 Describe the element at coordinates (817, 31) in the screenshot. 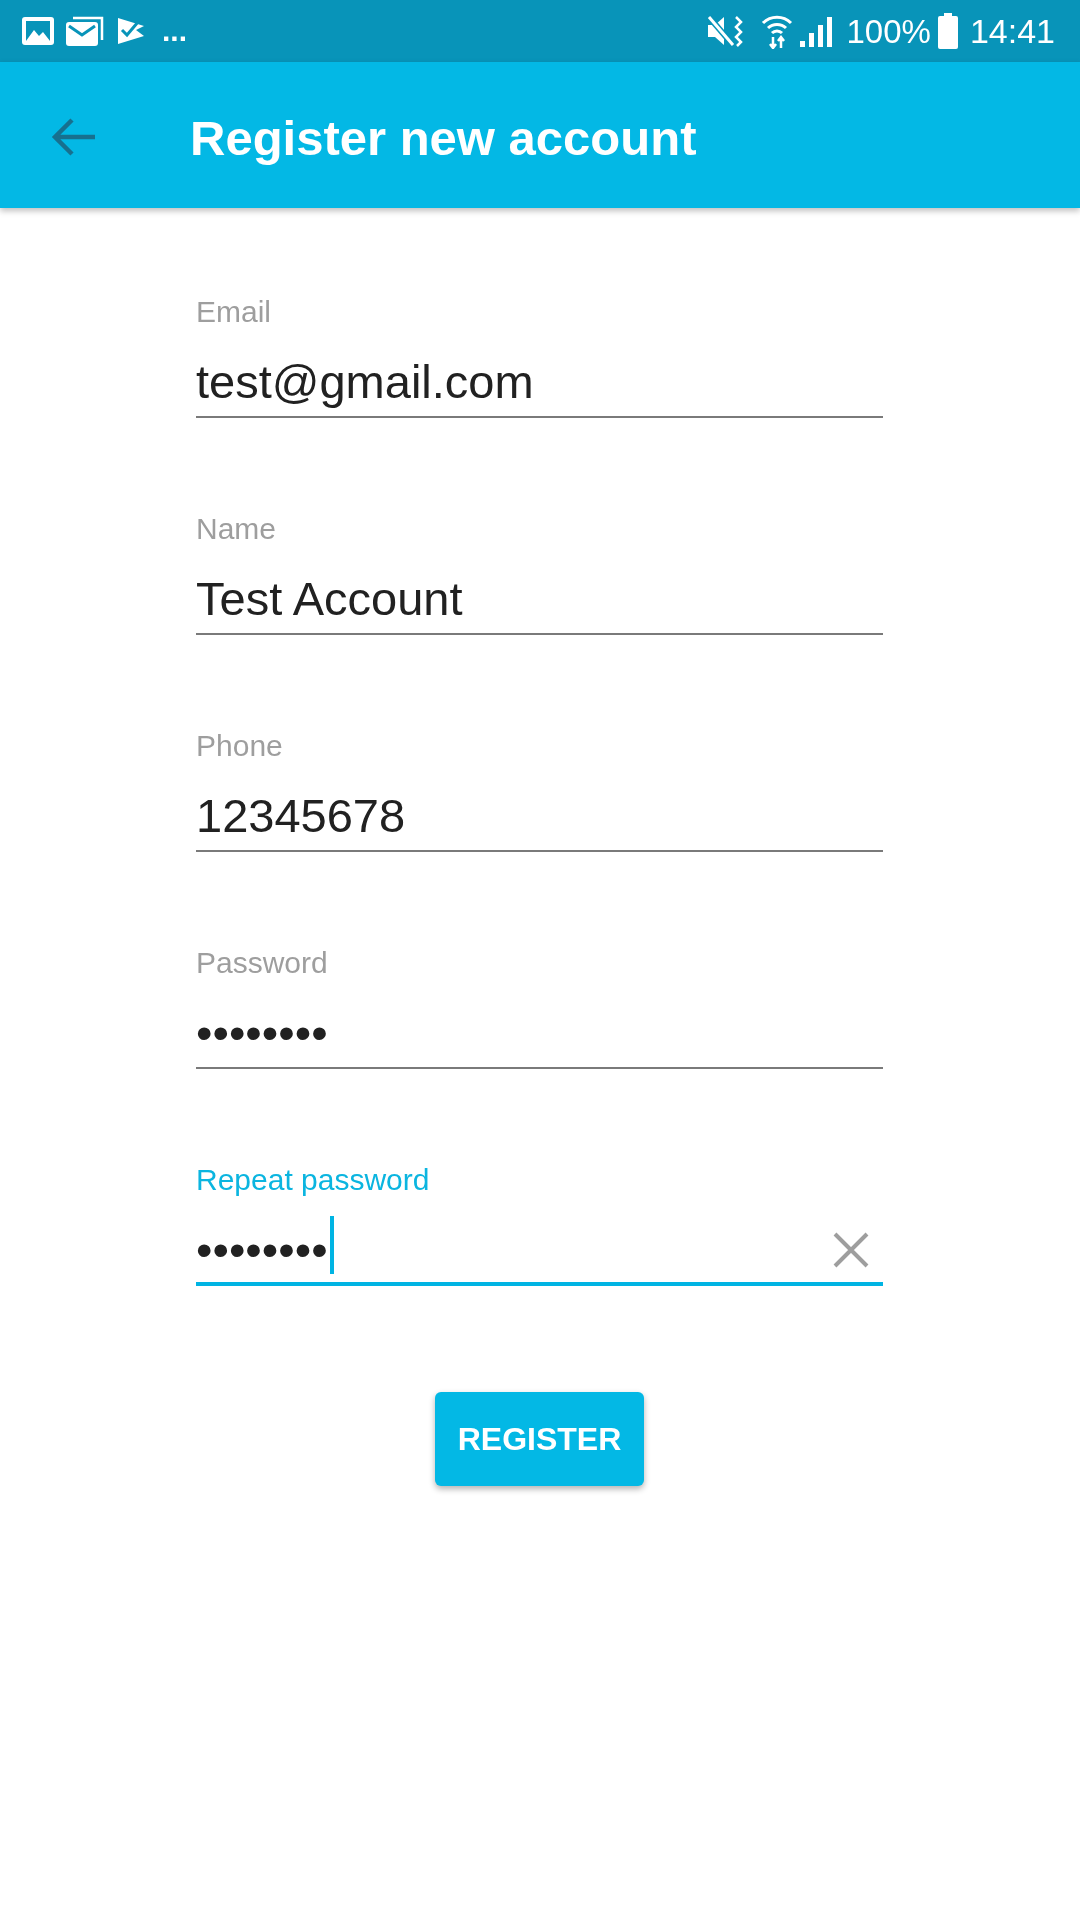

I see `signal-icon` at that location.